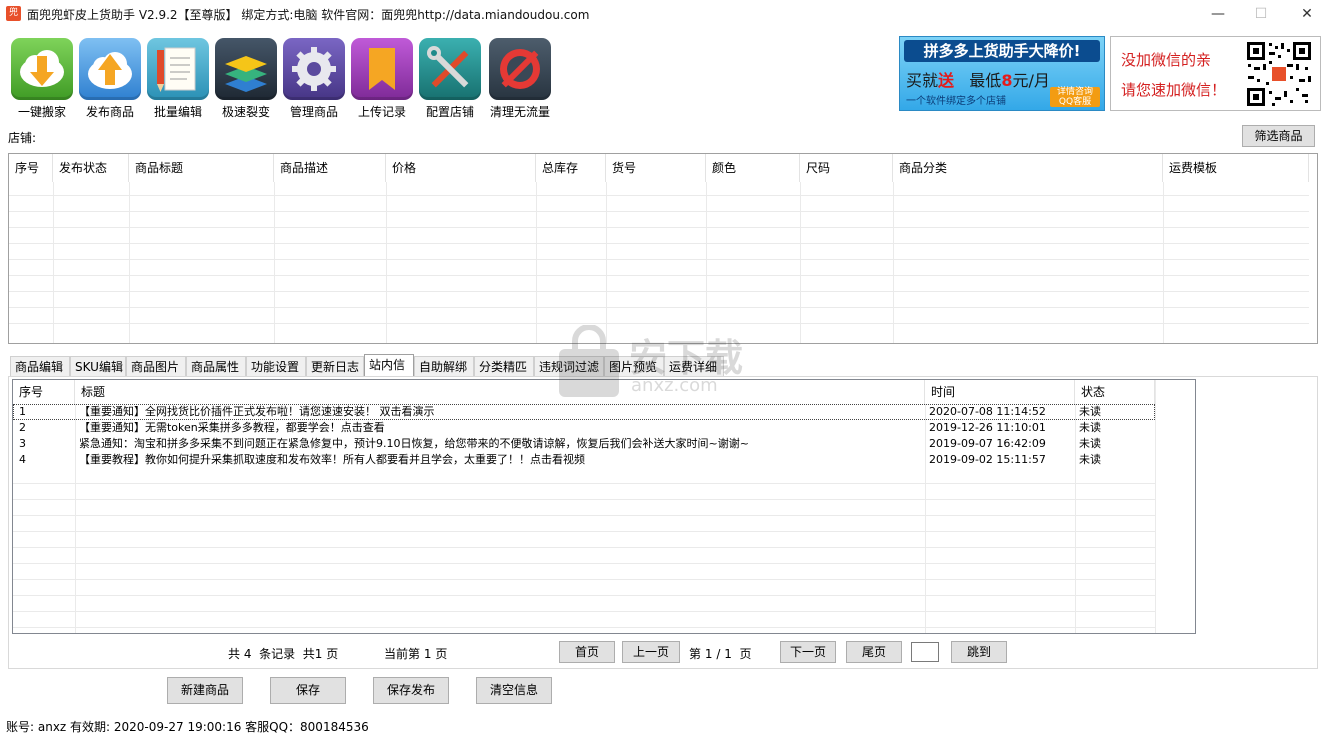 This screenshot has height=737, width=1331. What do you see at coordinates (987, 459) in the screenshot?
I see `row-time: 2019-09-02 15:11:57` at bounding box center [987, 459].